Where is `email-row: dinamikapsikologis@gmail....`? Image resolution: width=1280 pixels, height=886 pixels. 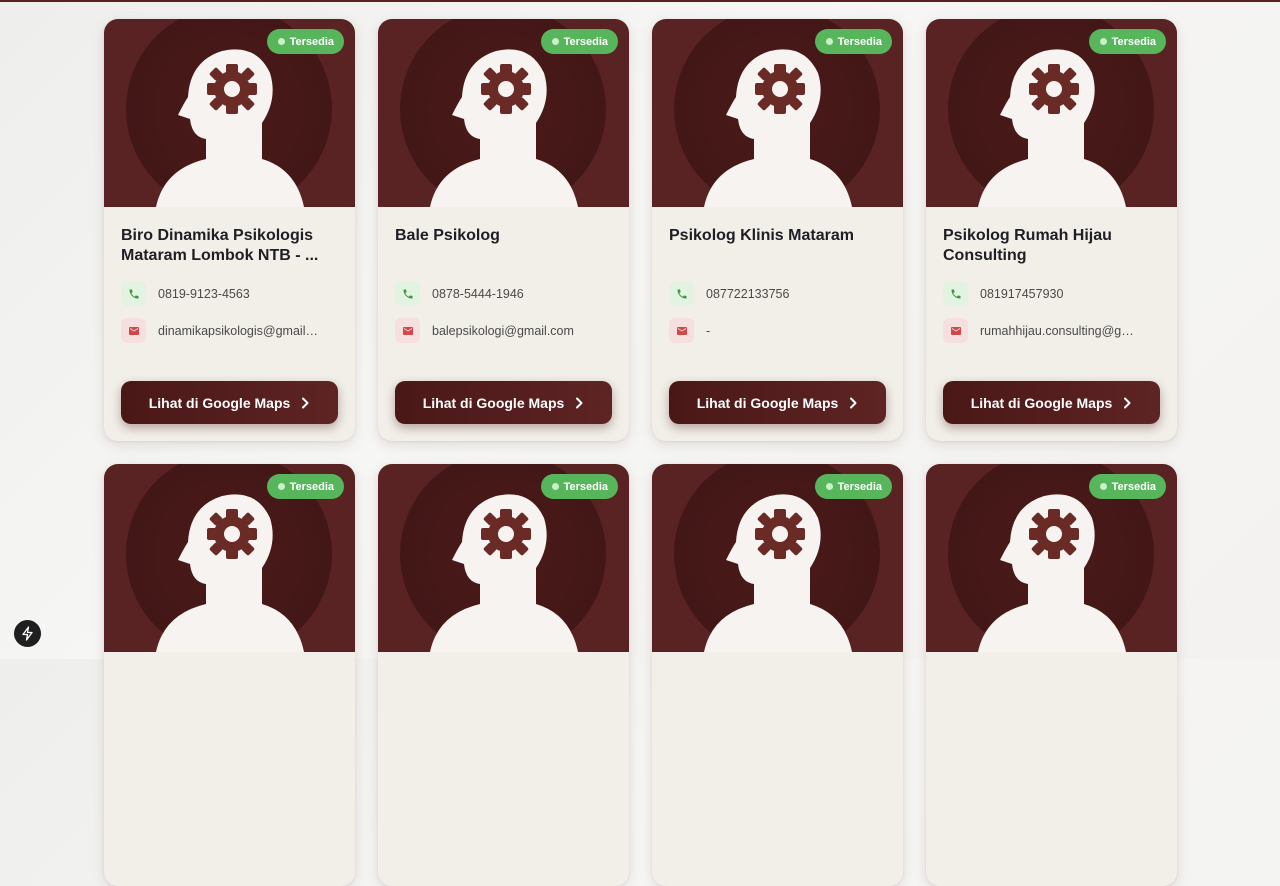
email-row: dinamikapsikologis@gmail.... is located at coordinates (229, 330).